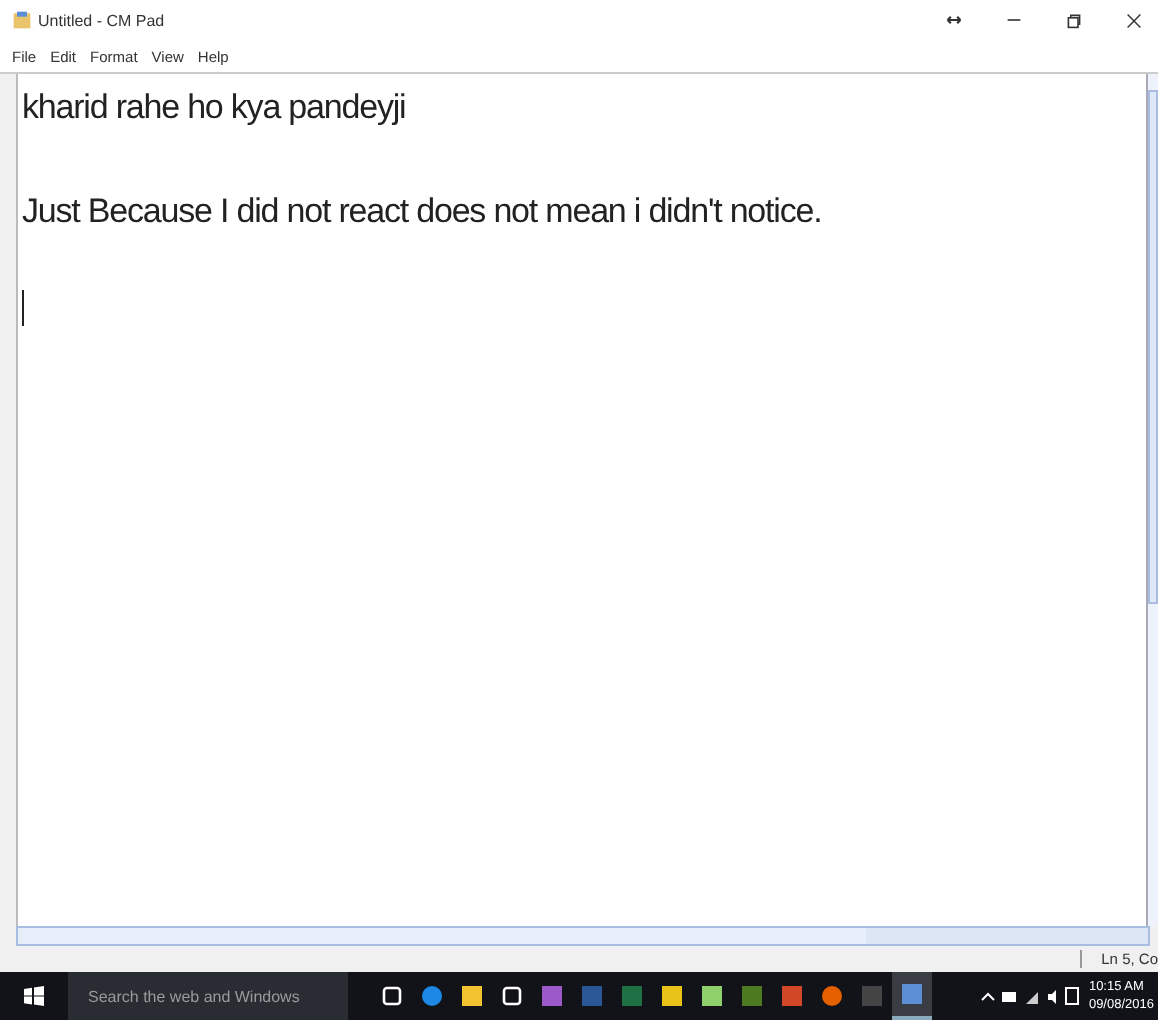 This screenshot has width=1158, height=1020. What do you see at coordinates (34, 996) in the screenshot?
I see `start-icon` at bounding box center [34, 996].